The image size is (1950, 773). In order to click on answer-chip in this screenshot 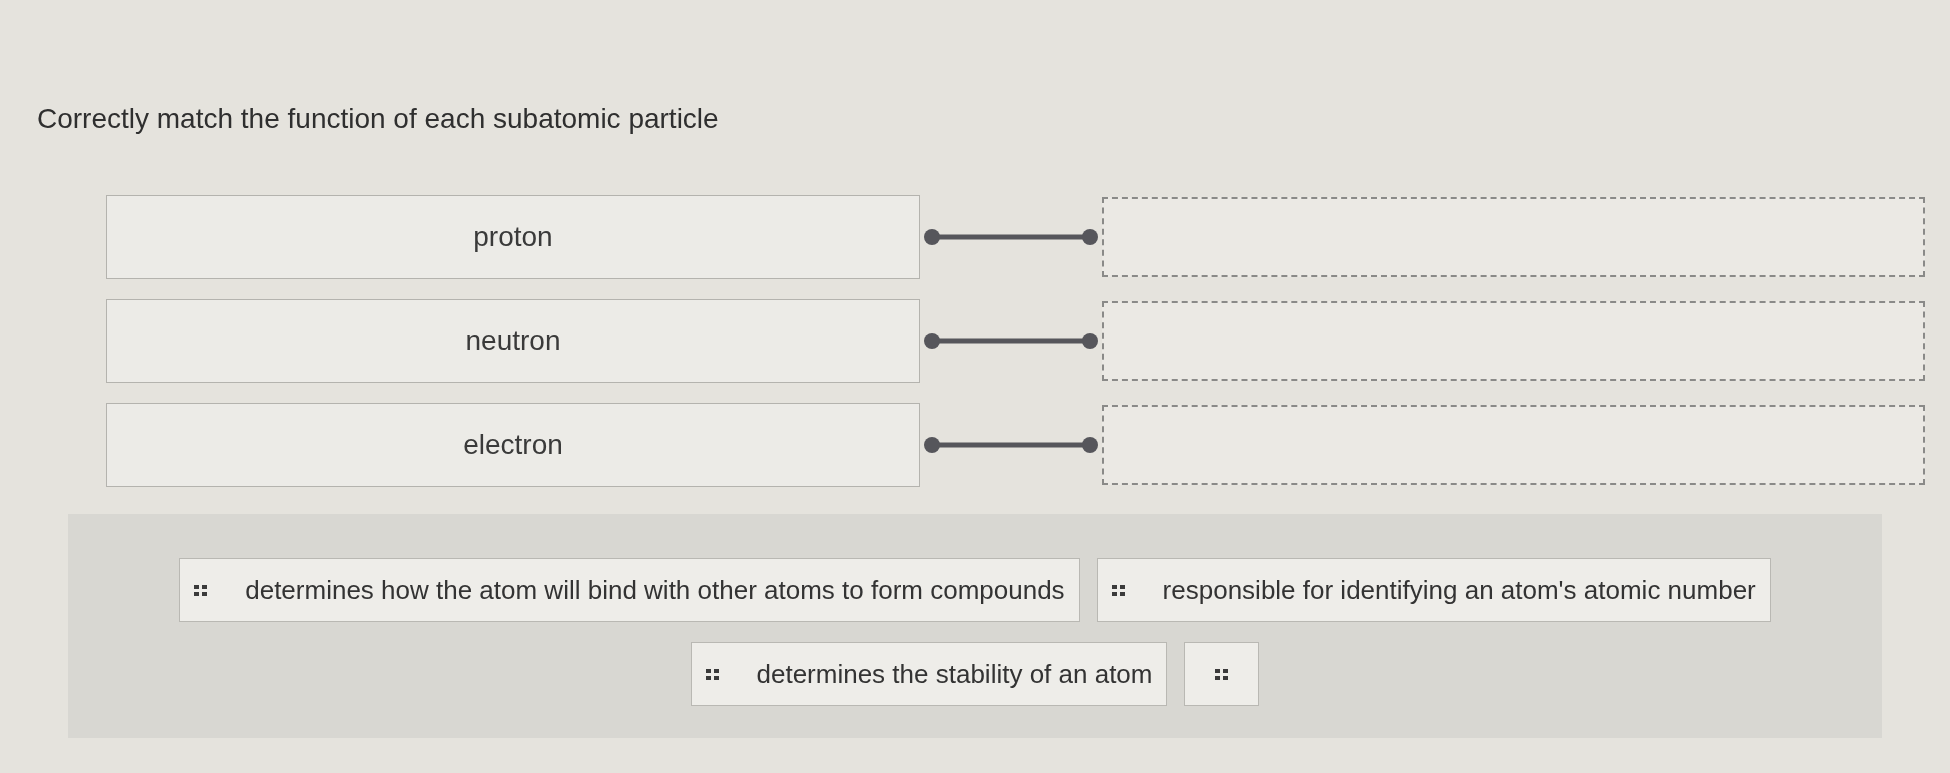, I will do `click(1222, 674)`.